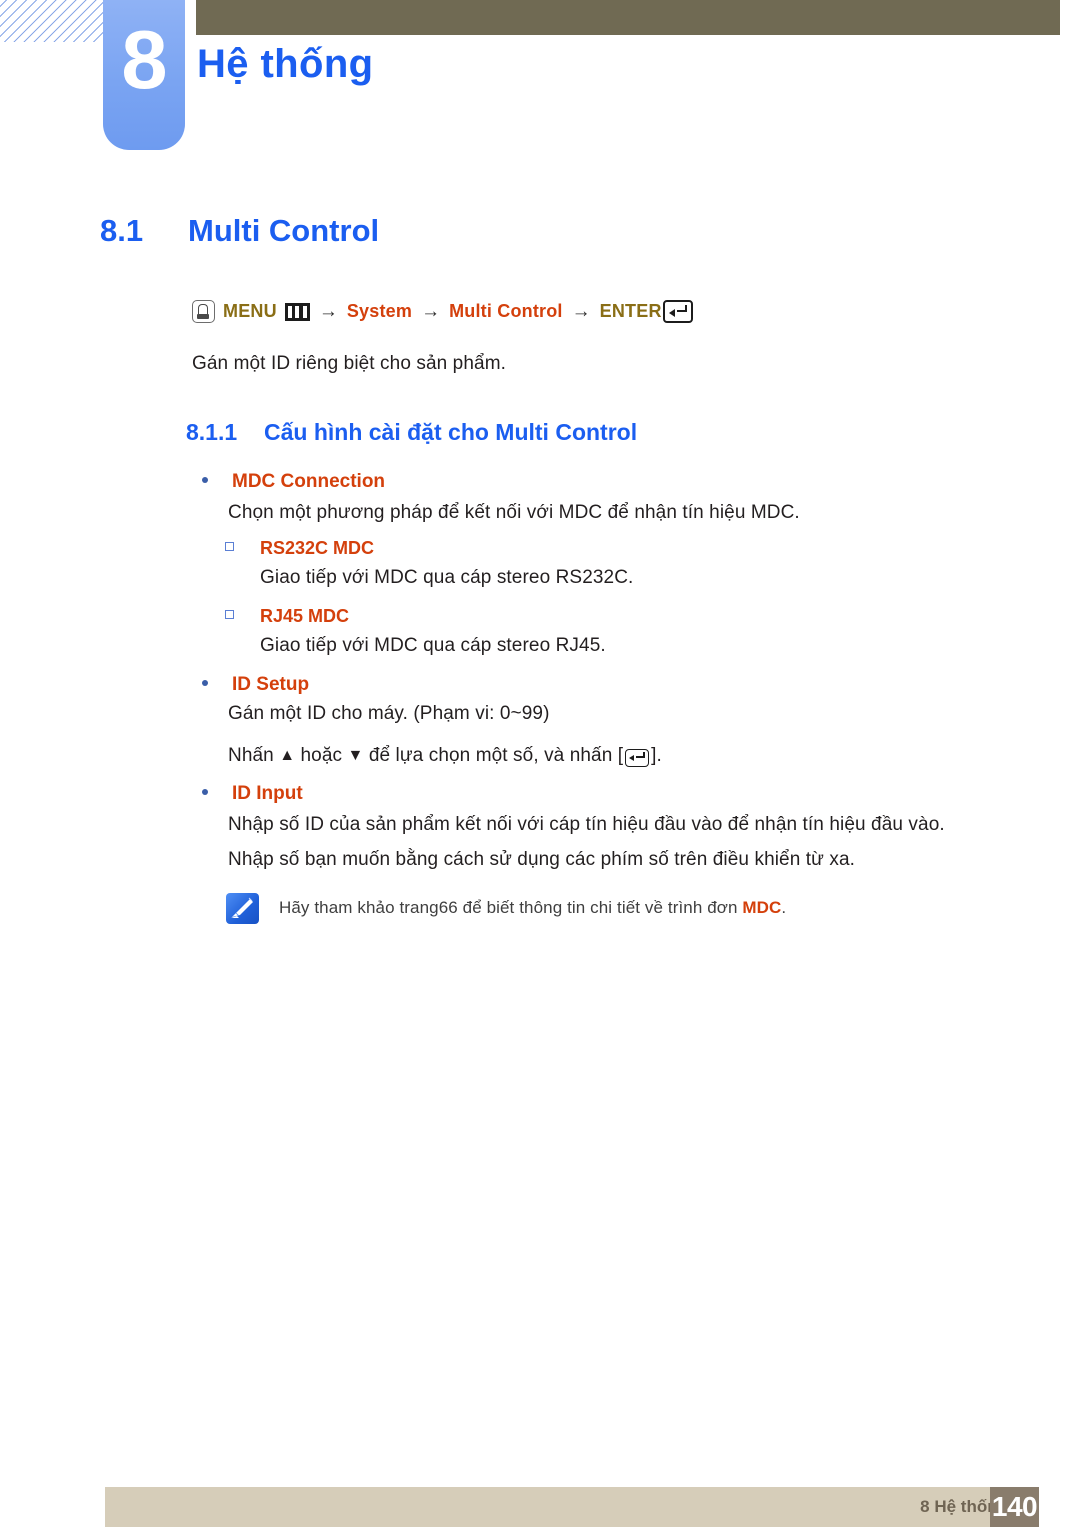 The height and width of the screenshot is (1527, 1080). I want to click on bullet-mdc-connection: MDC Connection, so click(293, 482).